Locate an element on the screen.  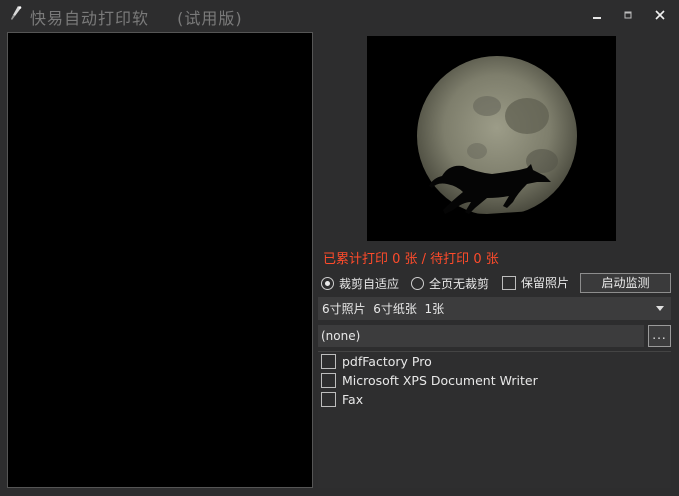
maximize-icon is located at coordinates (628, 15).